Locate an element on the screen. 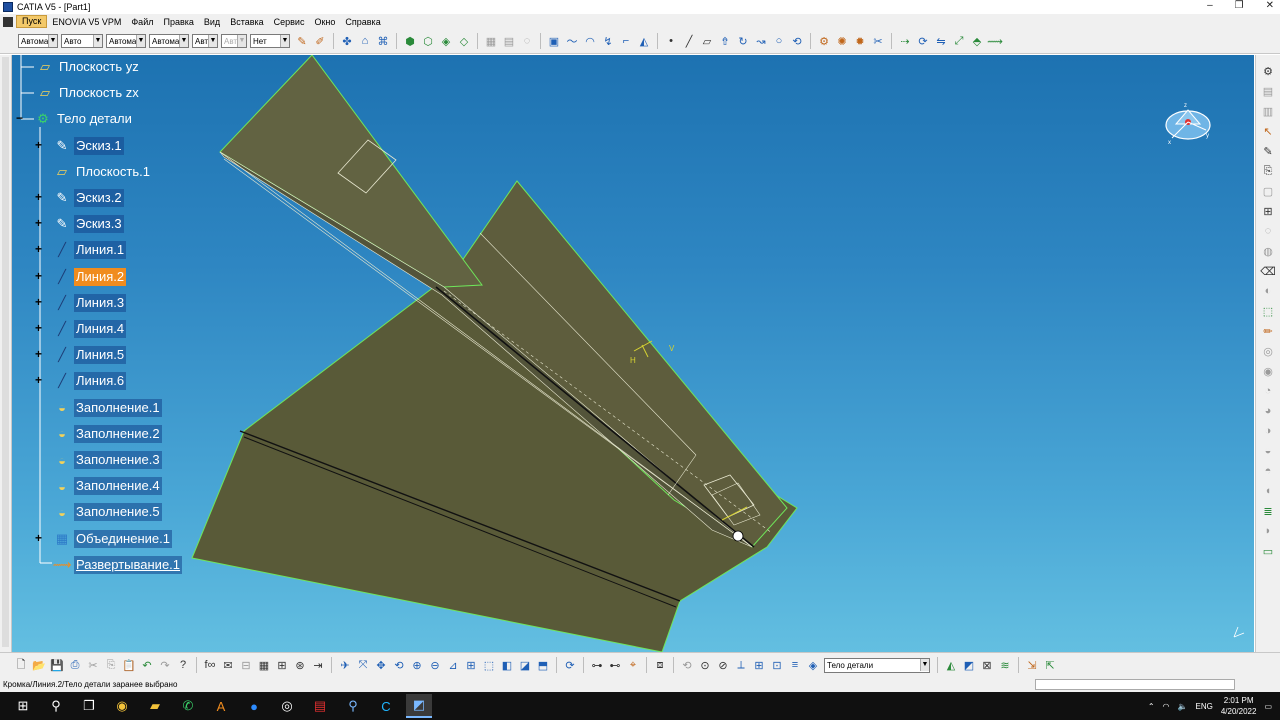 This screenshot has height=720, width=1280. eraser-icon: ⌫ is located at coordinates (1268, 271).